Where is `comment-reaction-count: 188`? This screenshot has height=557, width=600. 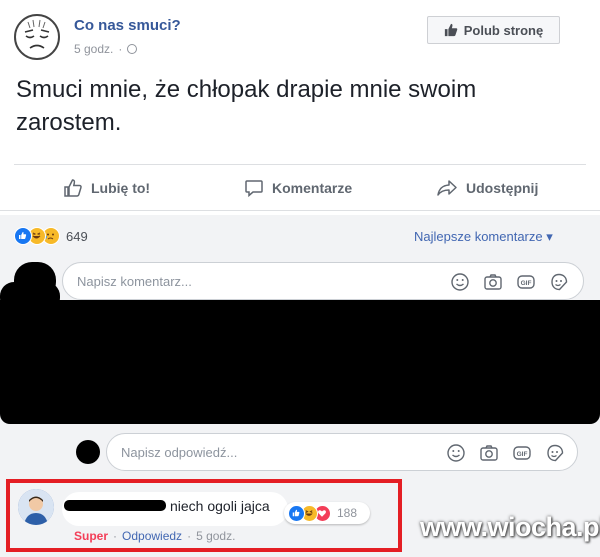 comment-reaction-count: 188 is located at coordinates (347, 513).